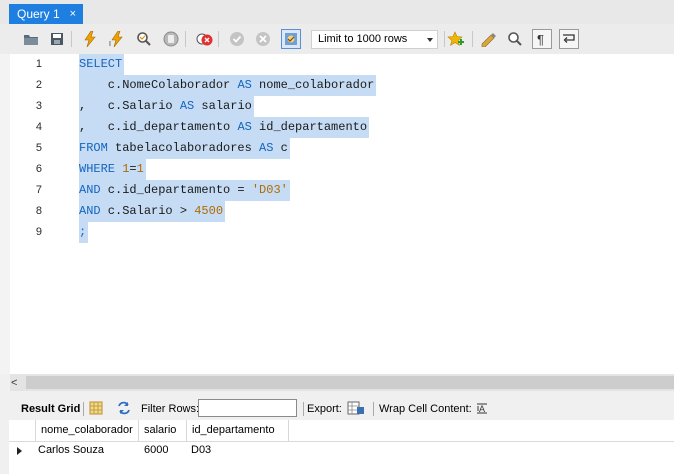 Image resolution: width=674 pixels, height=474 pixels. I want to click on wrap-icon, so click(569, 39).